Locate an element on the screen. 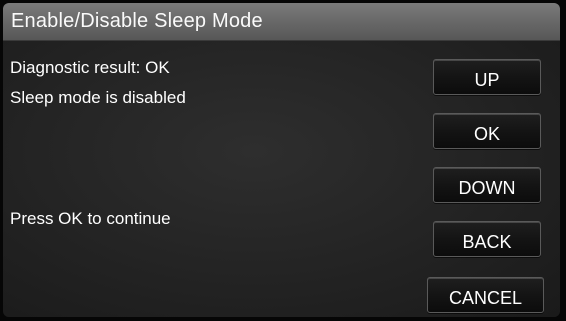 This screenshot has height=321, width=566. down-button: DOWN is located at coordinates (487, 185).